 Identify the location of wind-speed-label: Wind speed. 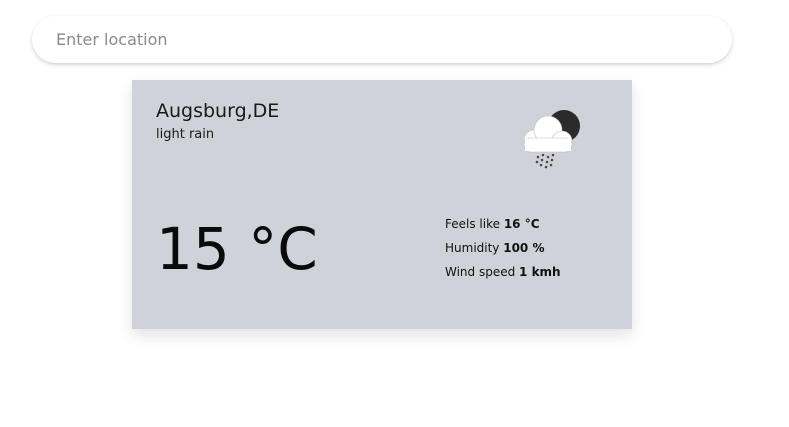
(482, 272).